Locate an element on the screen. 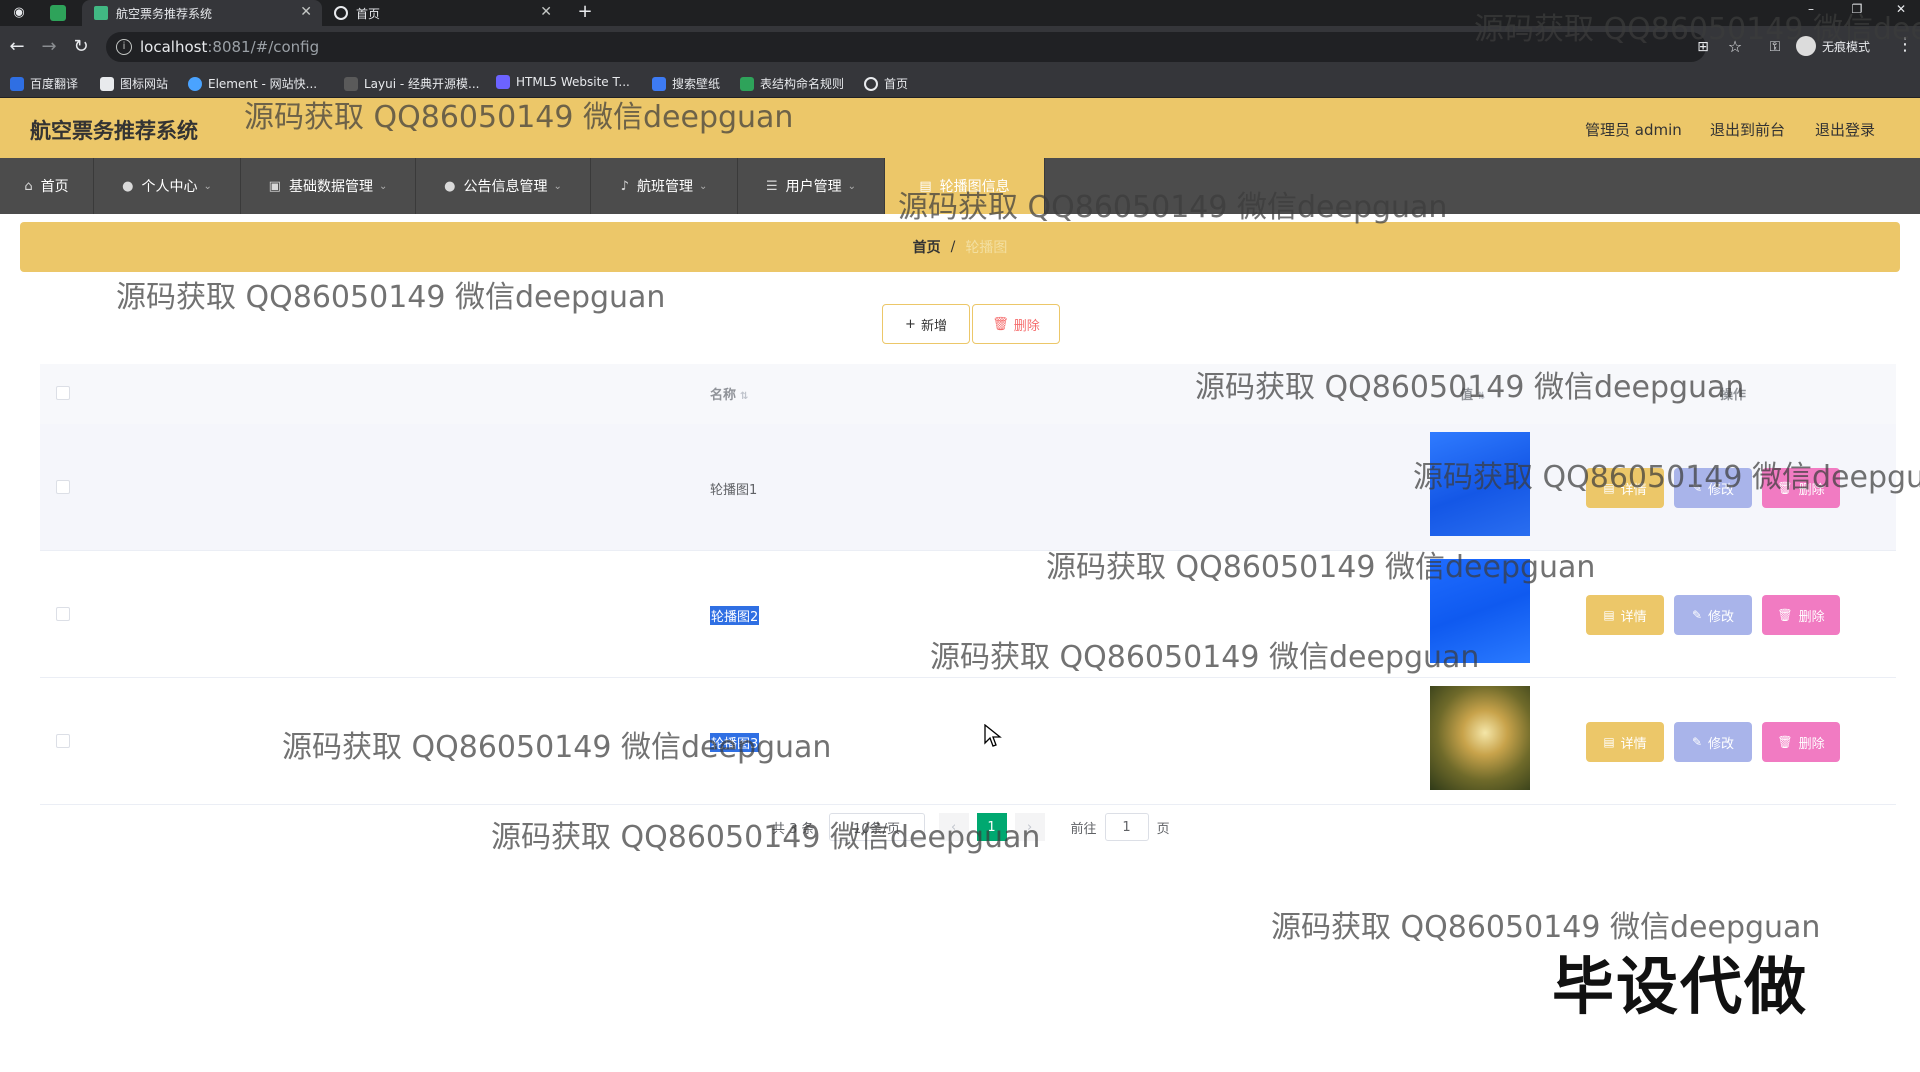  logout-link: 退出登录 is located at coordinates (1845, 129).